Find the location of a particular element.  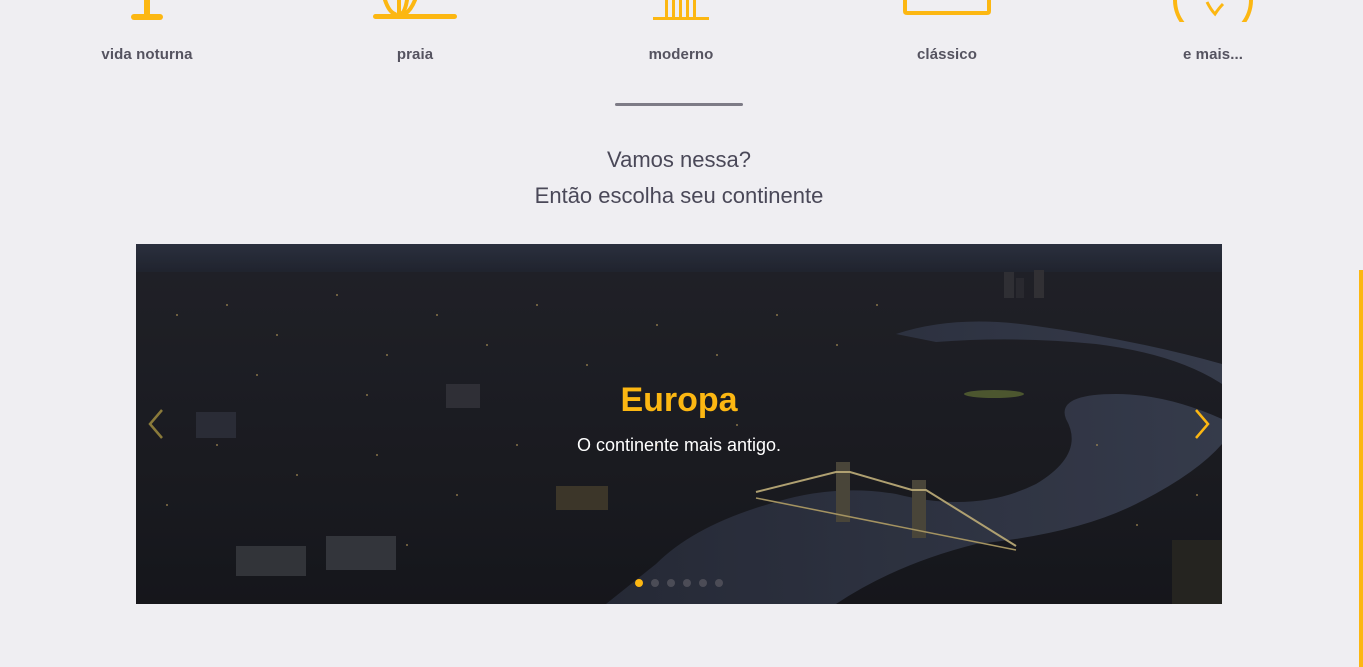

chevron-left-icon is located at coordinates (155, 424).